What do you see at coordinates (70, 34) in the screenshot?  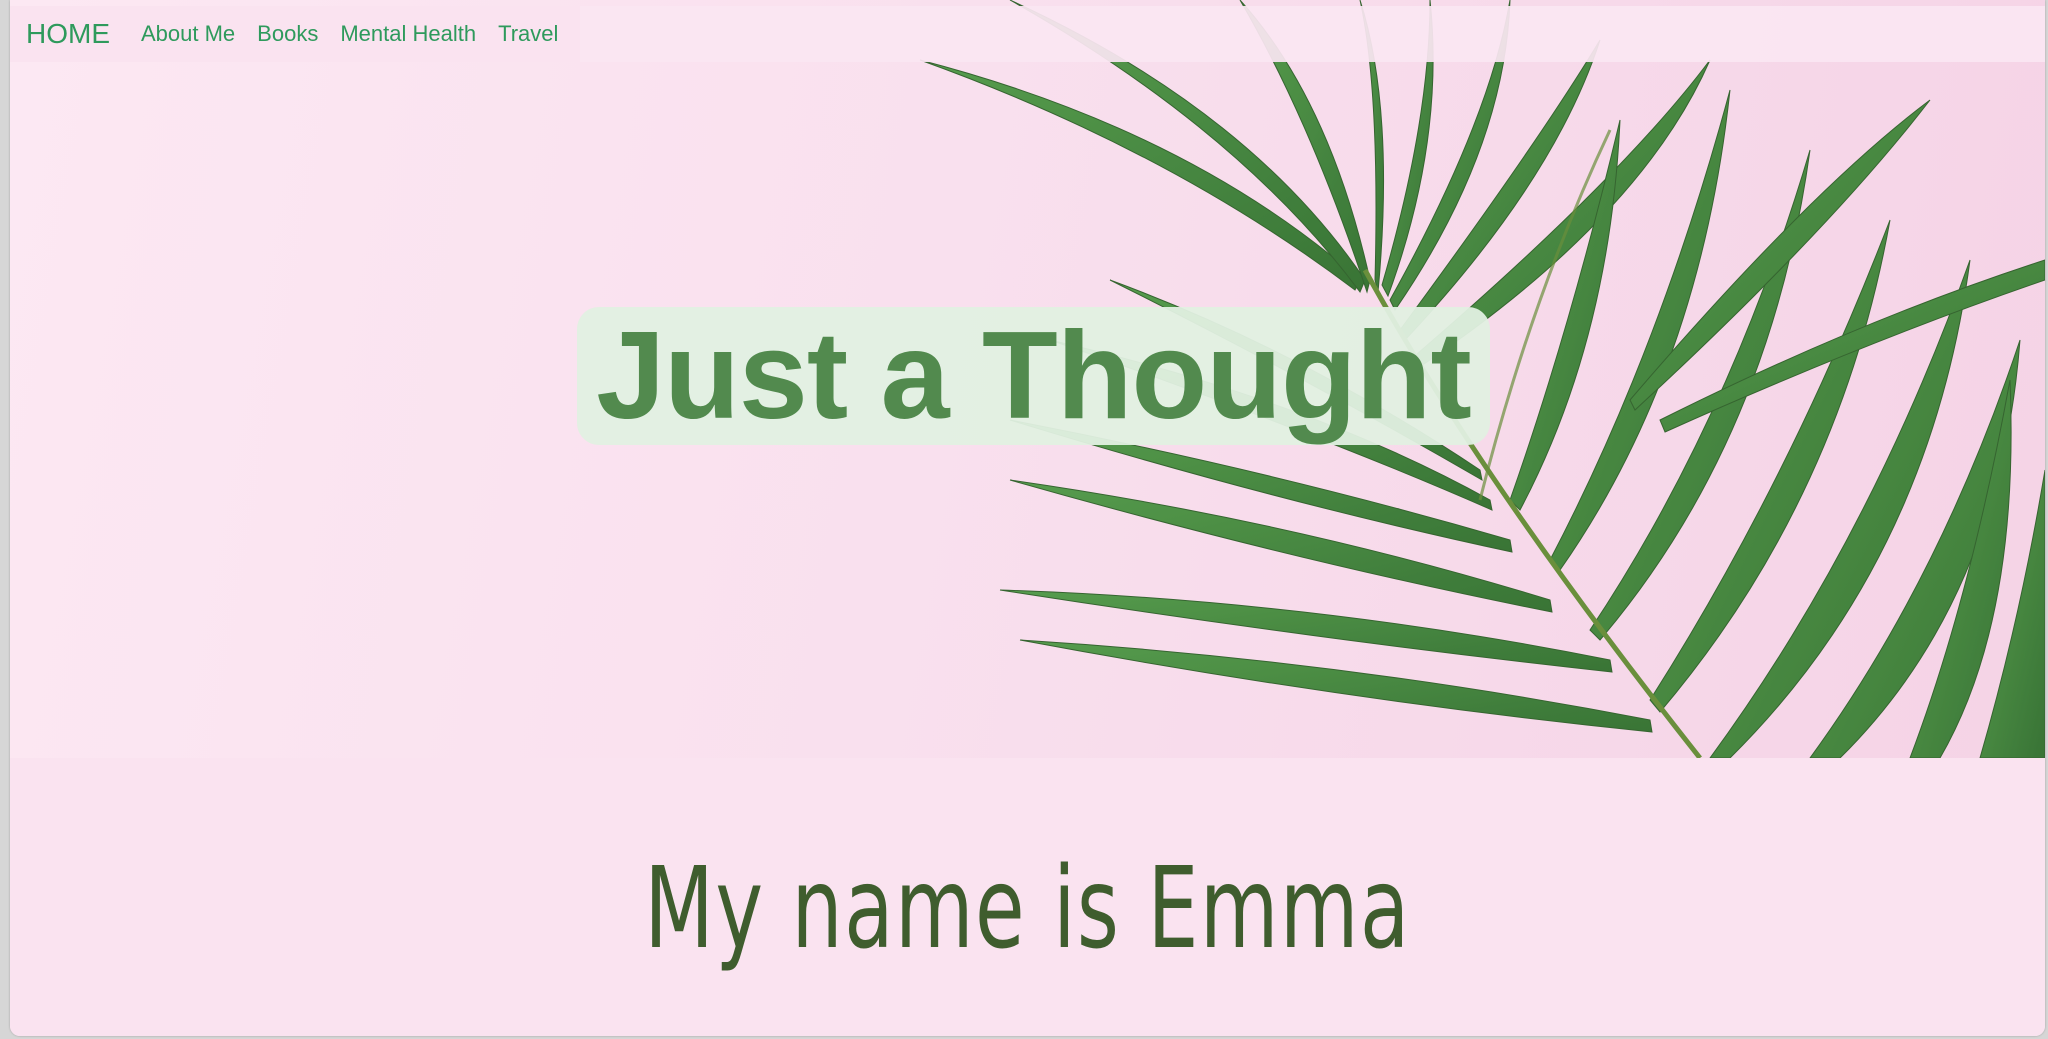 I see `home-link: HOME` at bounding box center [70, 34].